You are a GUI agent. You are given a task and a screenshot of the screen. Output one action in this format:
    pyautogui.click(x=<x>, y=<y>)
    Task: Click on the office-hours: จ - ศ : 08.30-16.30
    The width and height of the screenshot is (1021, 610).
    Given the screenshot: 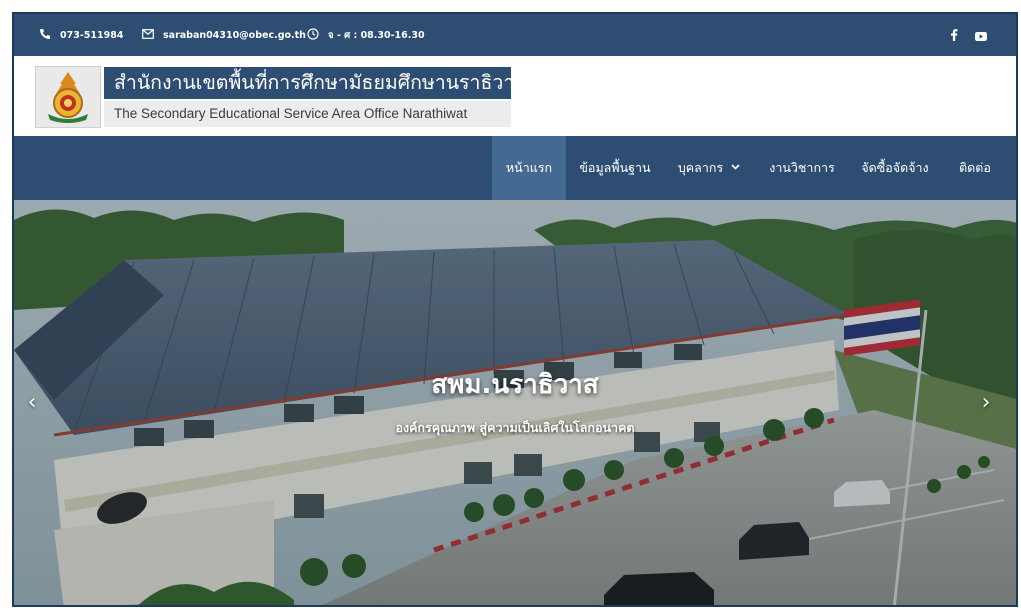 What is the action you would take?
    pyautogui.click(x=365, y=35)
    